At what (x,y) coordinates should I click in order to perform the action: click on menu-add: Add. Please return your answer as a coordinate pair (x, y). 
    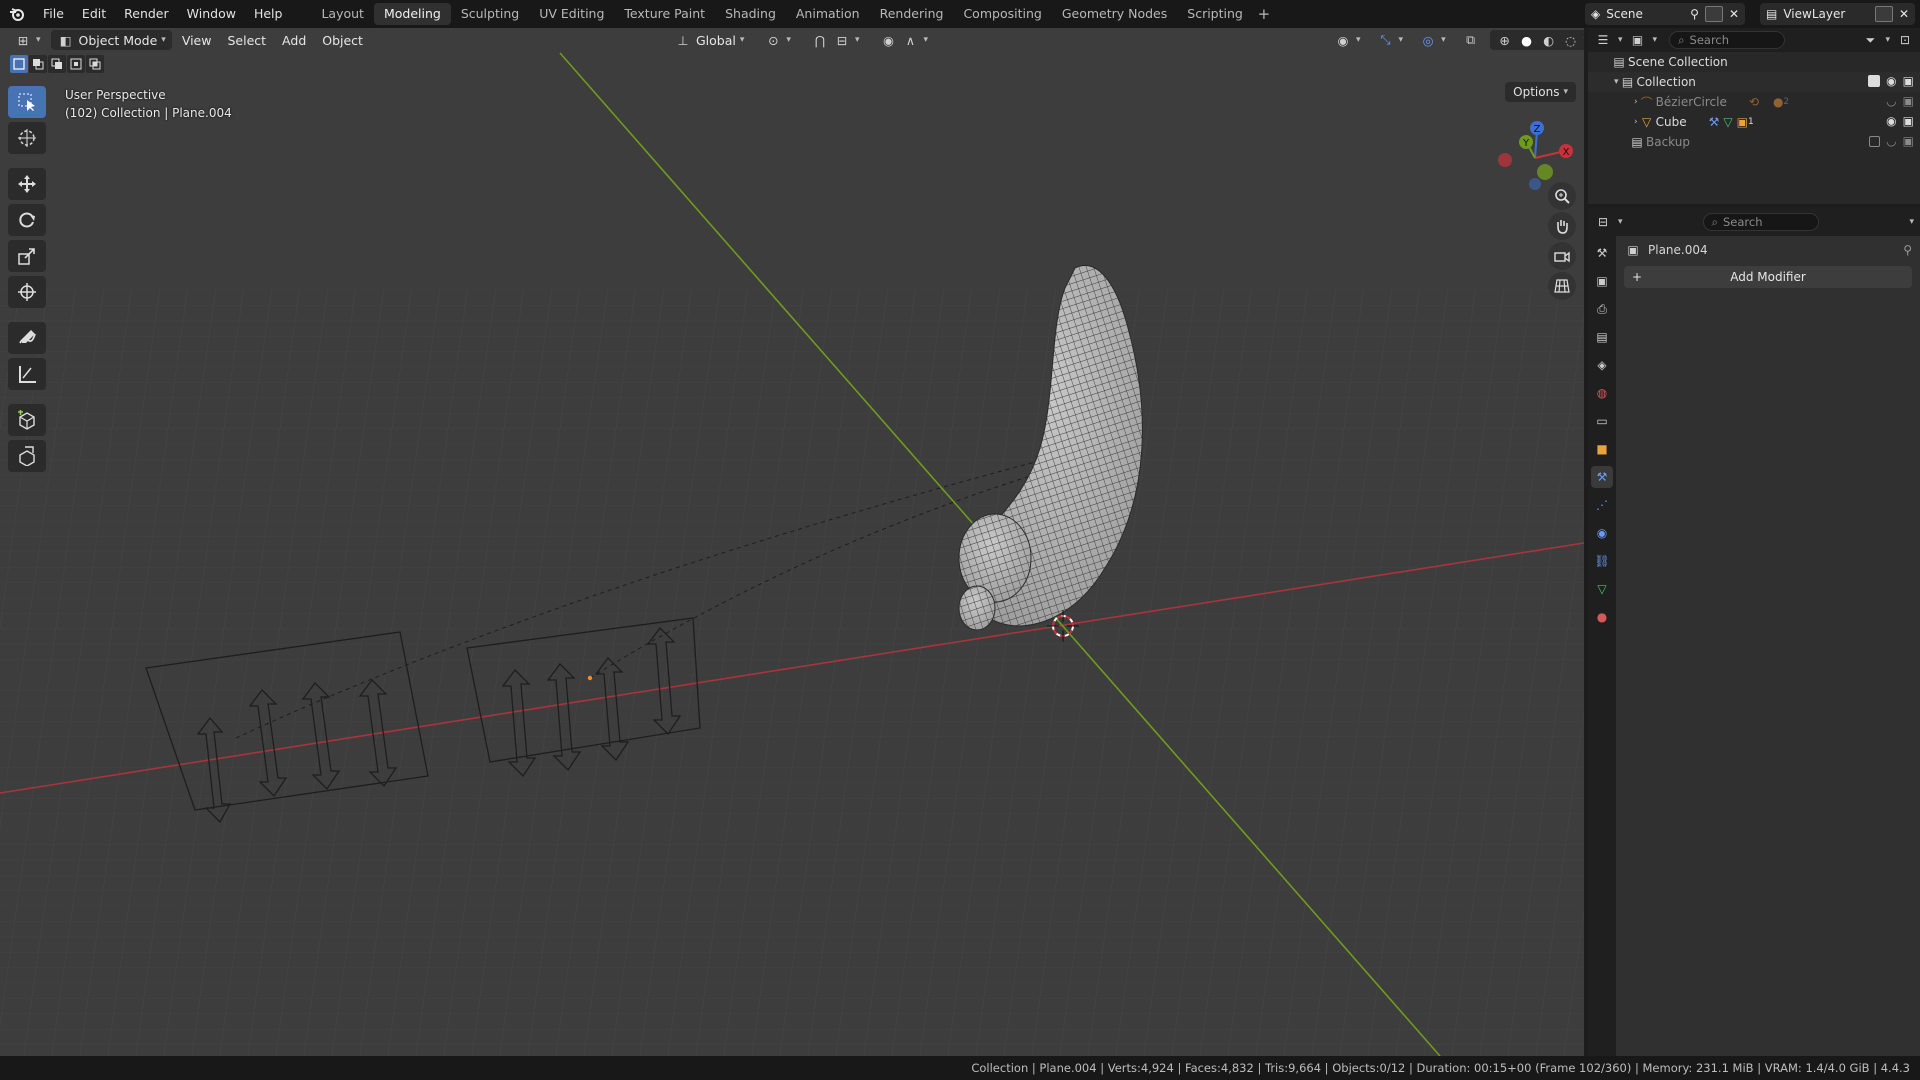
    Looking at the image, I should click on (294, 40).